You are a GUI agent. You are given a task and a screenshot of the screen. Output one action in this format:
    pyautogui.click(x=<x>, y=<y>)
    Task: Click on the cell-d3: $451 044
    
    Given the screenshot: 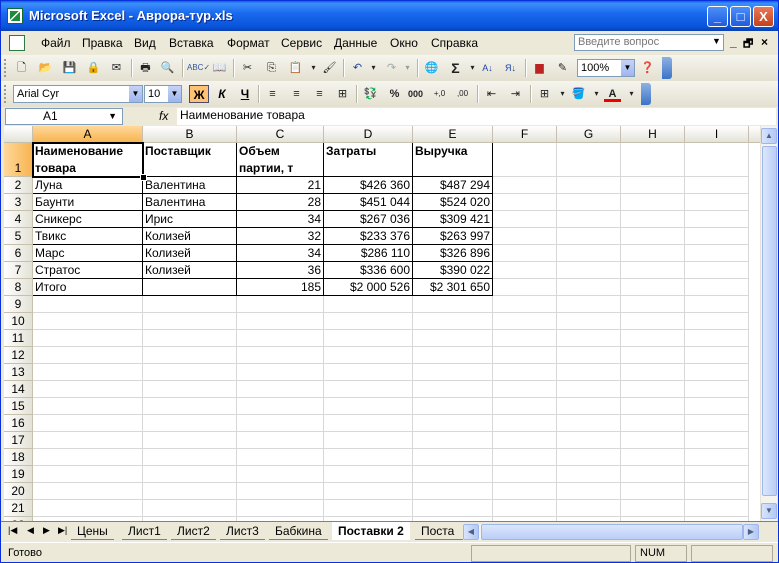 What is the action you would take?
    pyautogui.click(x=368, y=202)
    